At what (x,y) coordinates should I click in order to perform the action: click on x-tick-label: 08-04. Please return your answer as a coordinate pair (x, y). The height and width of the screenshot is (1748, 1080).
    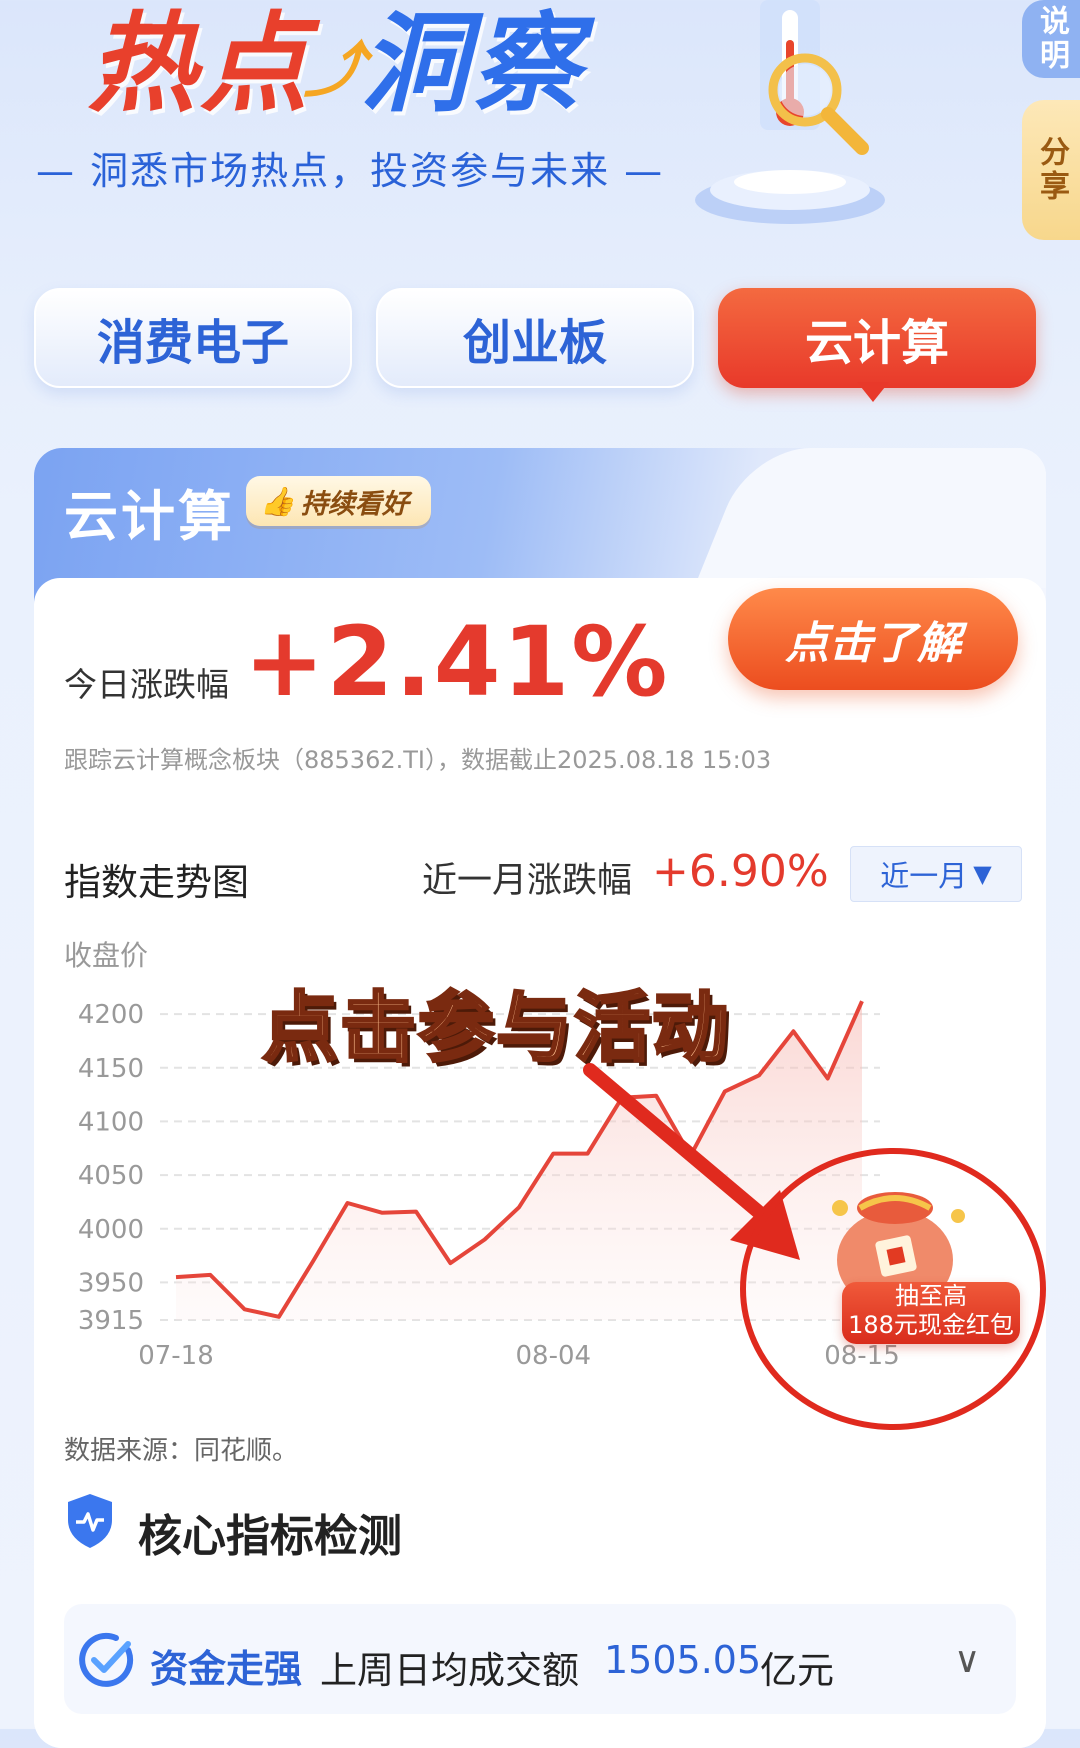
    Looking at the image, I should click on (554, 1356).